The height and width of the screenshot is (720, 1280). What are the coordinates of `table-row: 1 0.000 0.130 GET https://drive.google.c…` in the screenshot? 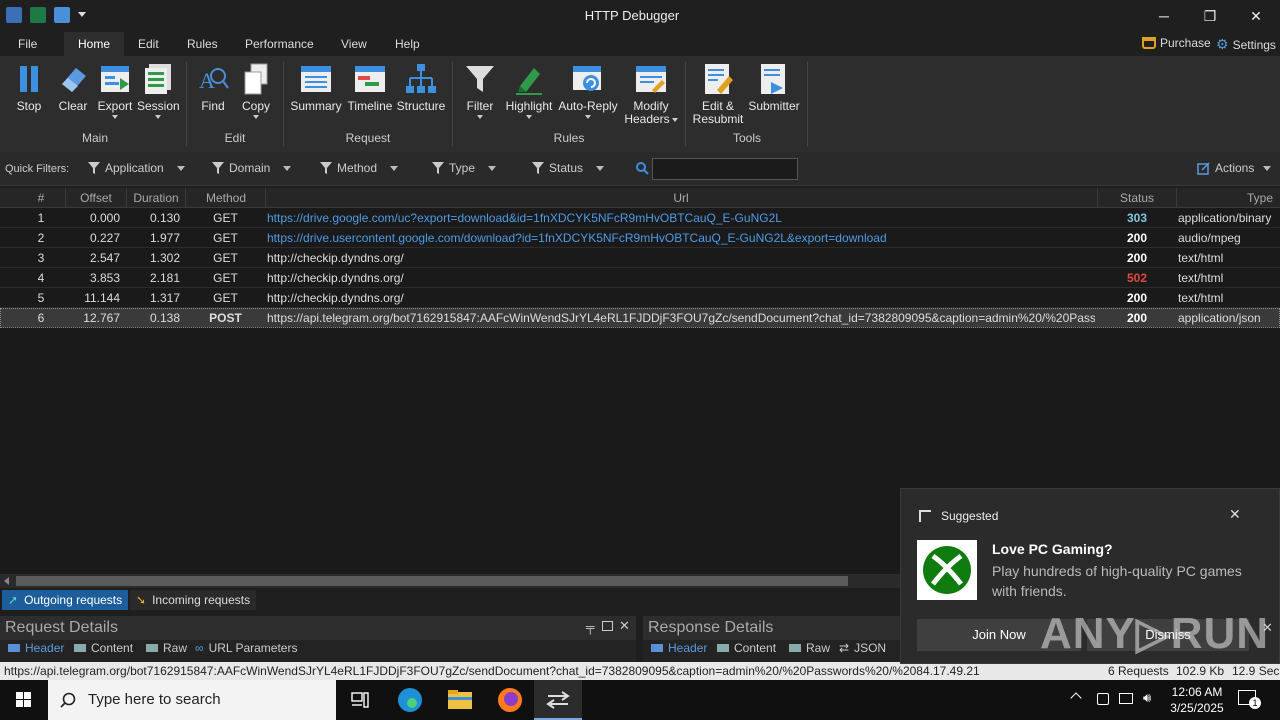 It's located at (640, 218).